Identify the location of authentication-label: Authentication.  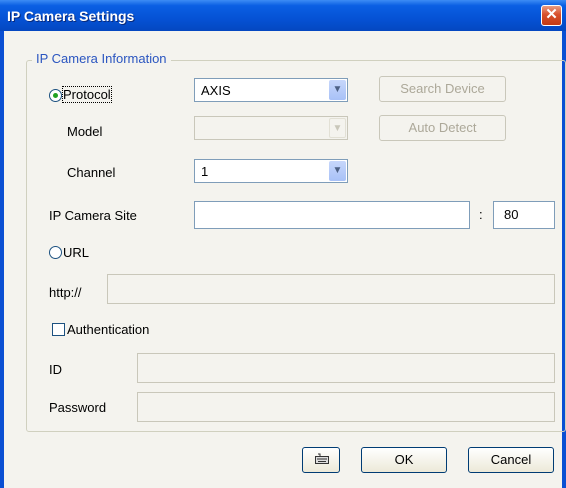
(108, 329).